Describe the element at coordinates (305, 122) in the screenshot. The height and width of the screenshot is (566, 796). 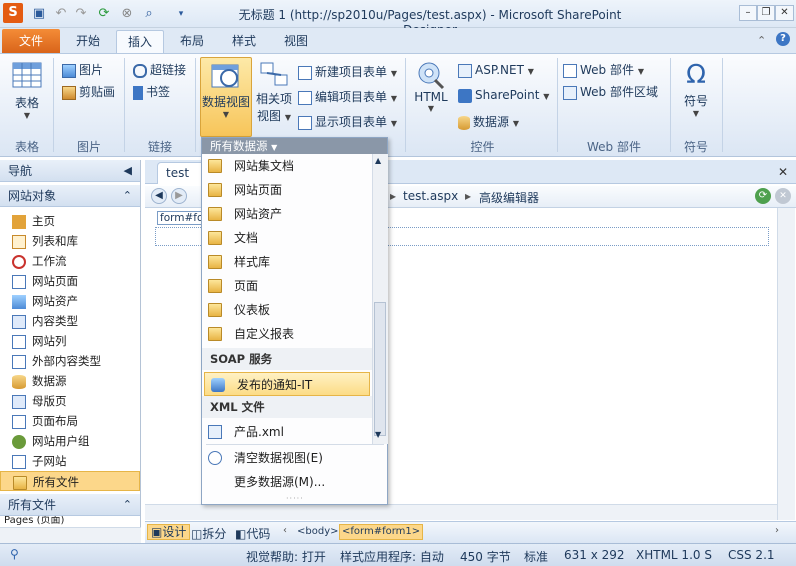
I see `form-icon` at that location.